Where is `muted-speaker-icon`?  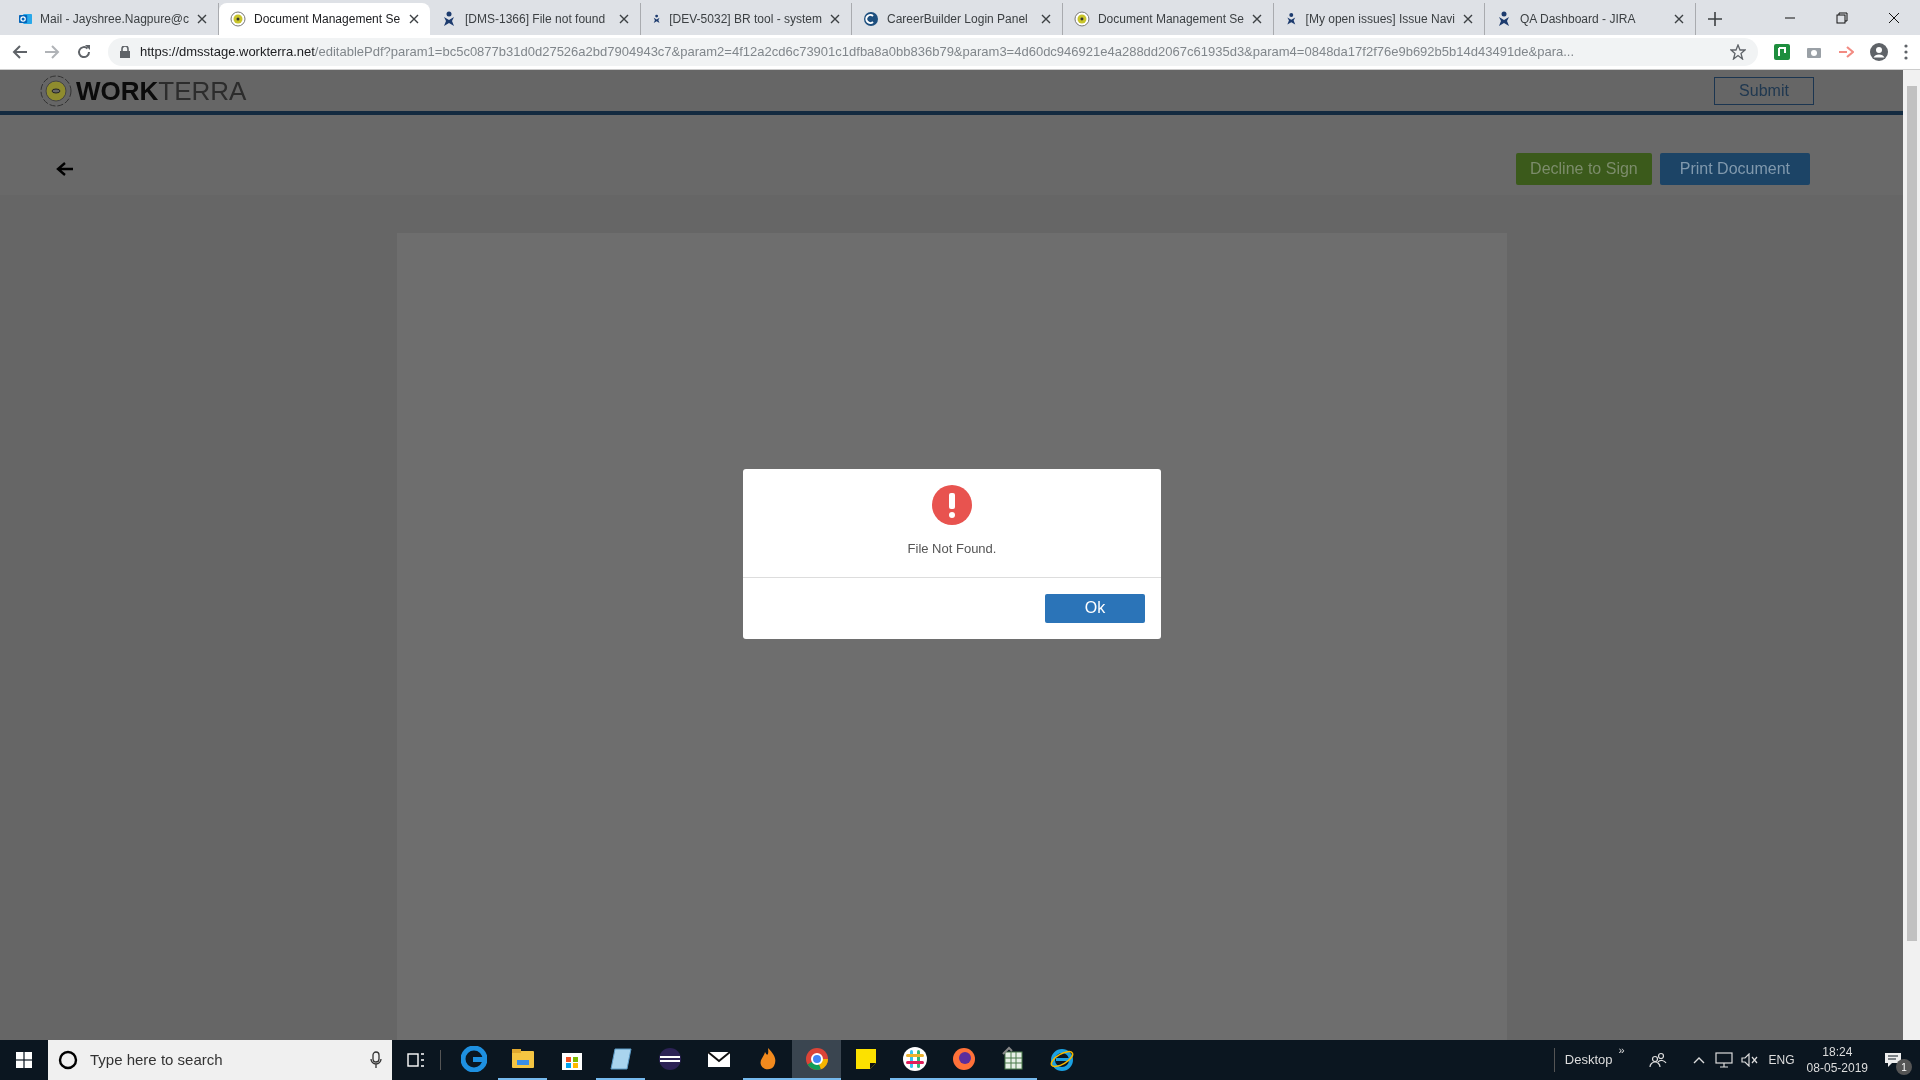 muted-speaker-icon is located at coordinates (1749, 1060).